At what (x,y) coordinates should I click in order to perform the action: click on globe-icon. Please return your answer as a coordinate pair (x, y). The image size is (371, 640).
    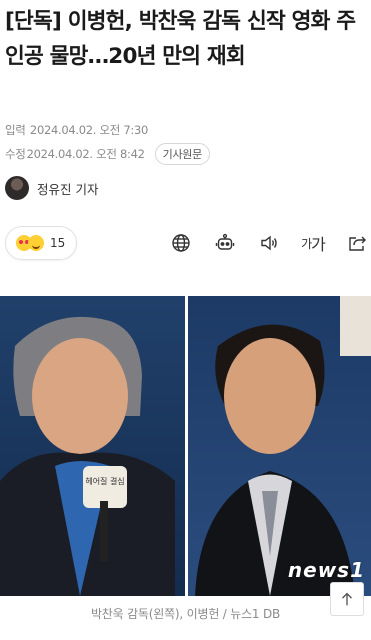
    Looking at the image, I should click on (181, 243).